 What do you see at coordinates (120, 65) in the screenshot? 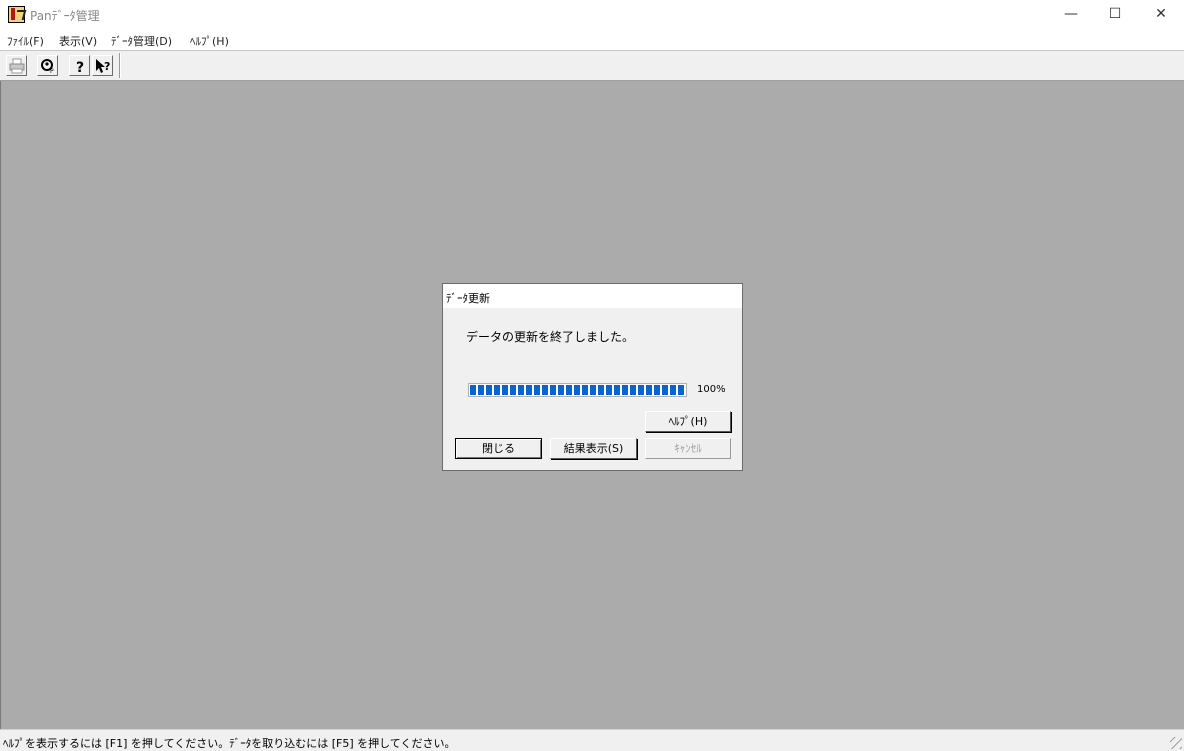
I see `toolbar-separator` at bounding box center [120, 65].